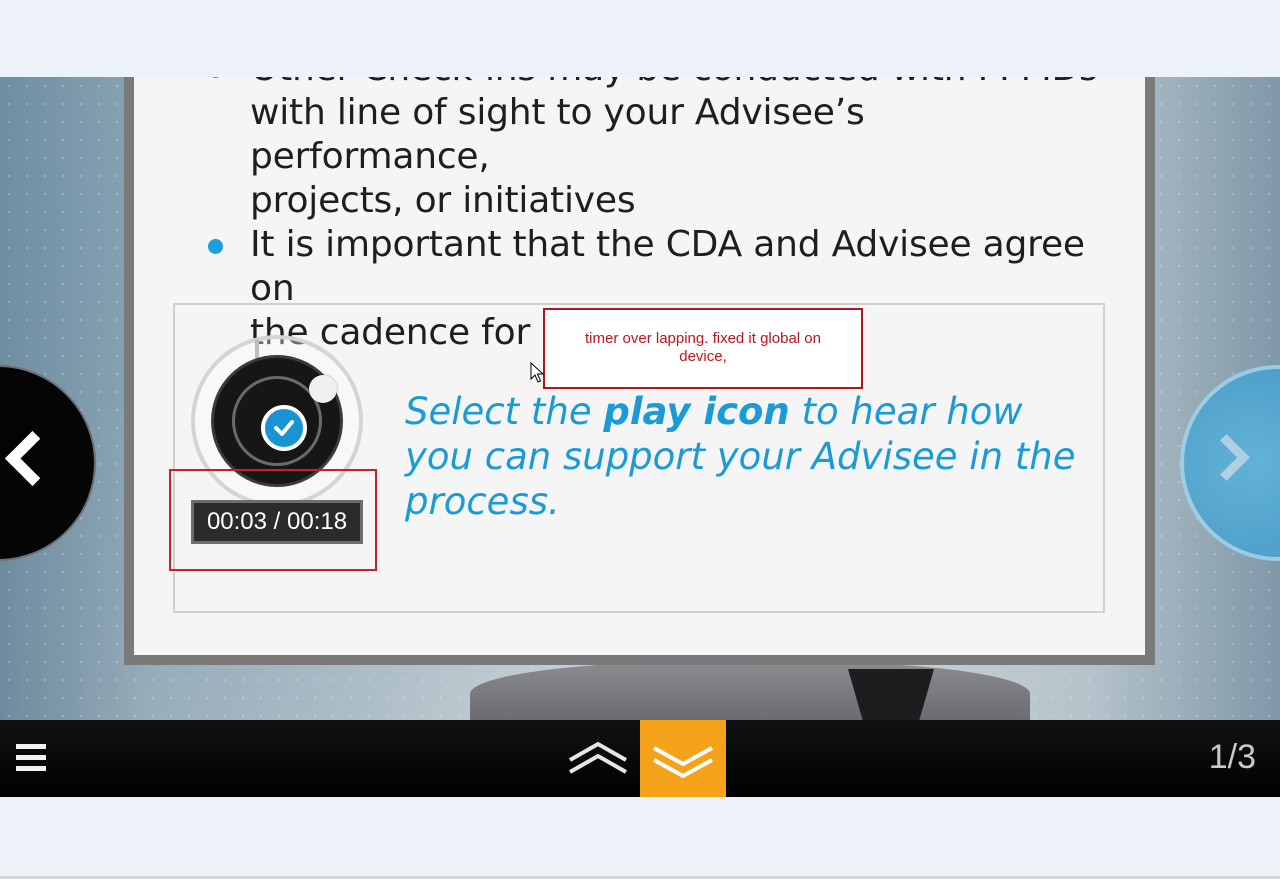 Image resolution: width=1280 pixels, height=879 pixels. Describe the element at coordinates (696, 411) in the screenshot. I see `instruction-emphasis: play icon` at that location.